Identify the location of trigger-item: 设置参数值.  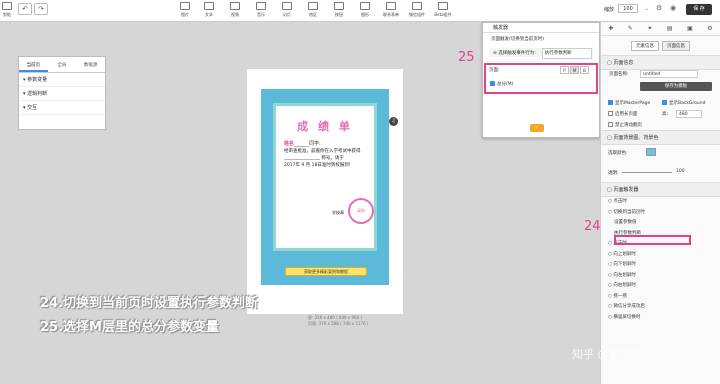
(626, 223).